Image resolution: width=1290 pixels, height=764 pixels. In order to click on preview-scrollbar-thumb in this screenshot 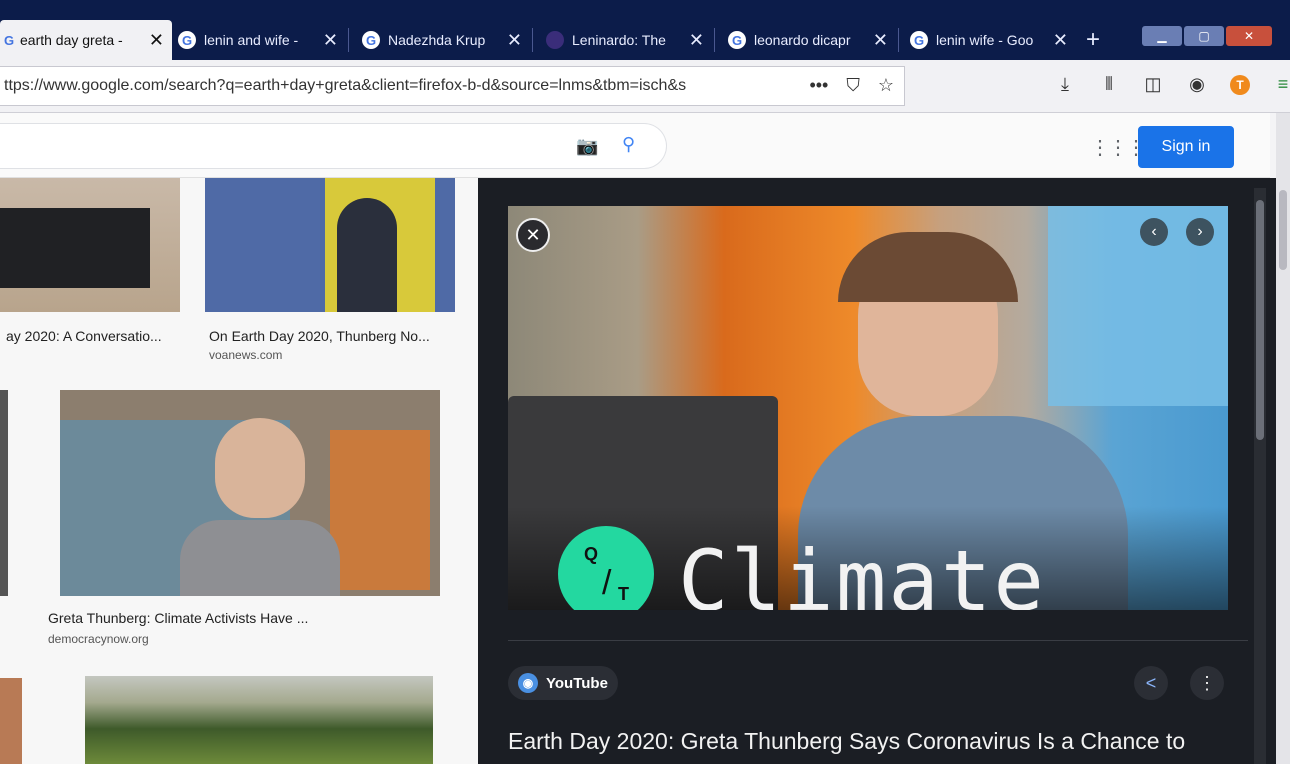, I will do `click(1260, 320)`.